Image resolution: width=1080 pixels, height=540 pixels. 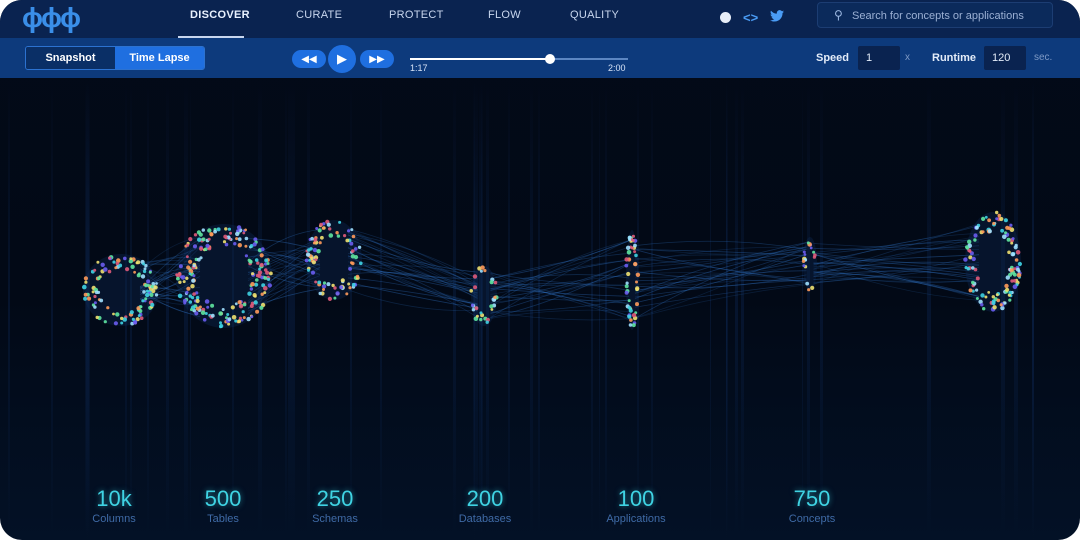 I want to click on twitter-icon, so click(x=777, y=17).